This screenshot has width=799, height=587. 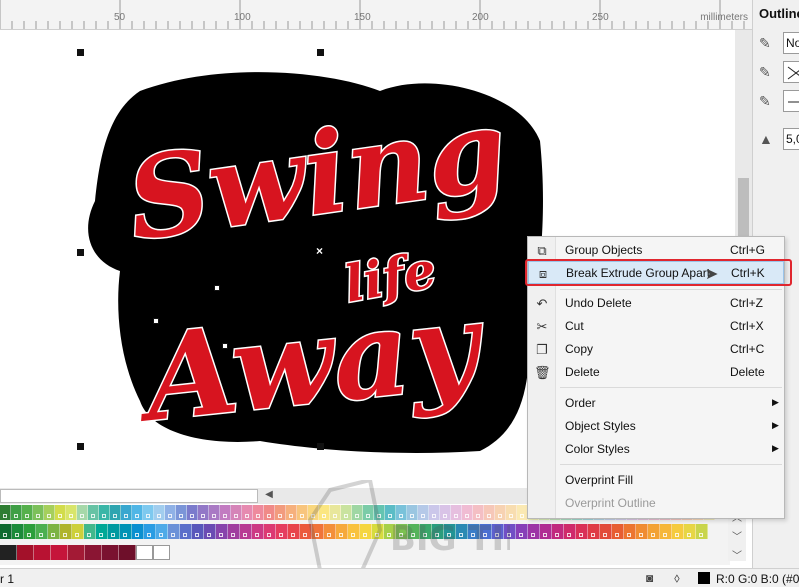 What do you see at coordinates (656, 449) in the screenshot?
I see `menu-item-color-styles: Color Styles ▶` at bounding box center [656, 449].